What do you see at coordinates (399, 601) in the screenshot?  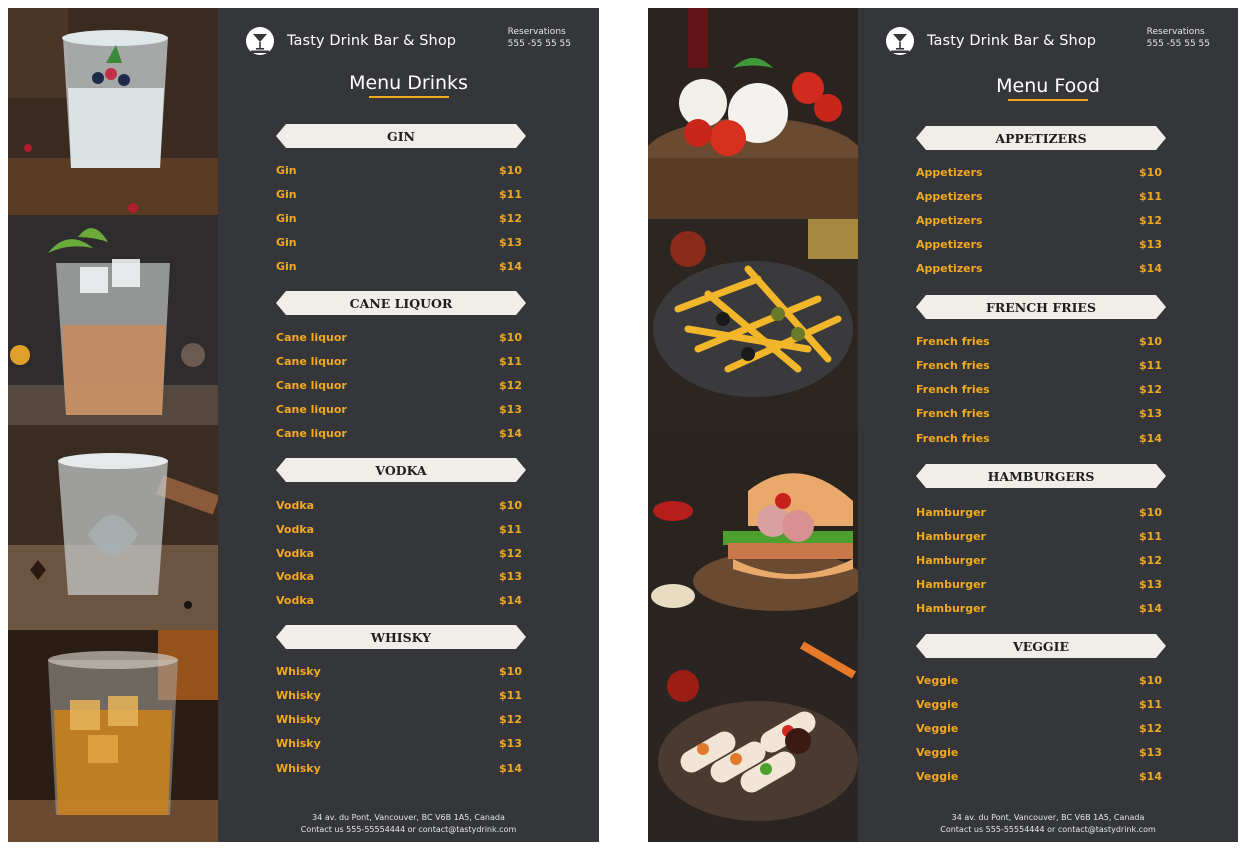 I see `menu-item: Vodka $14` at bounding box center [399, 601].